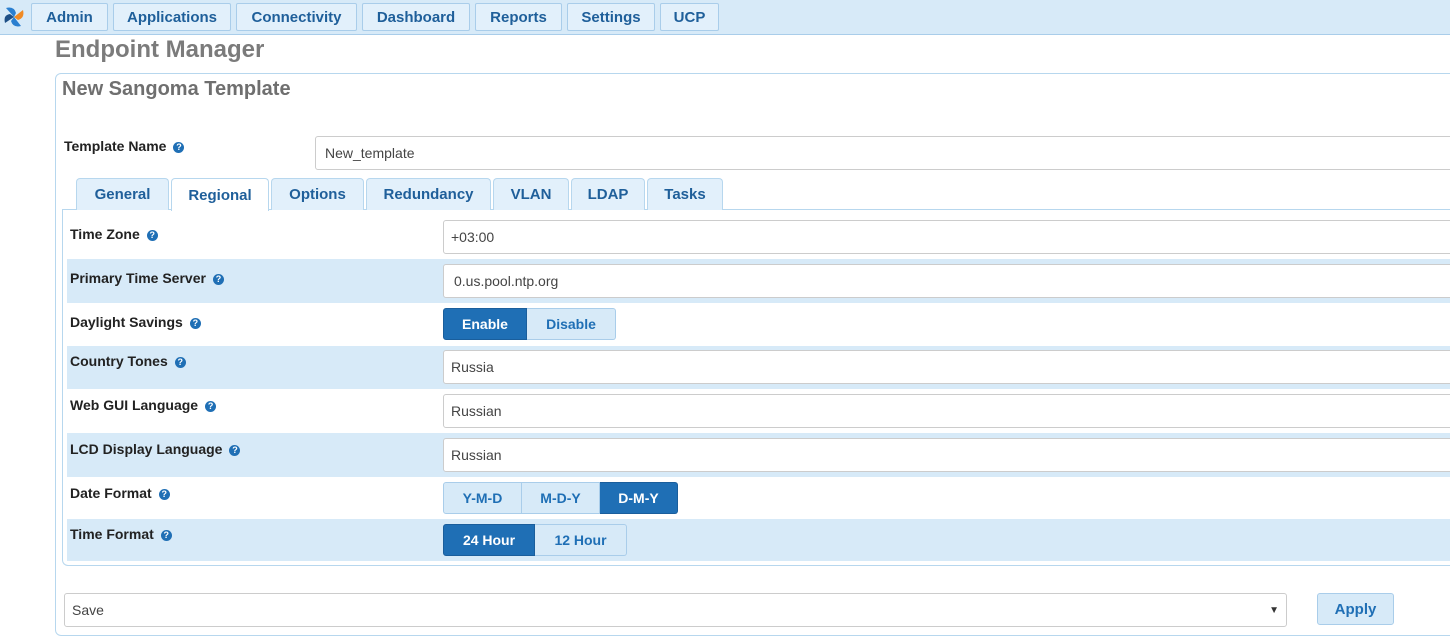 The image size is (1450, 639). What do you see at coordinates (946, 411) in the screenshot?
I see `web-gui-language-select: Russian` at bounding box center [946, 411].